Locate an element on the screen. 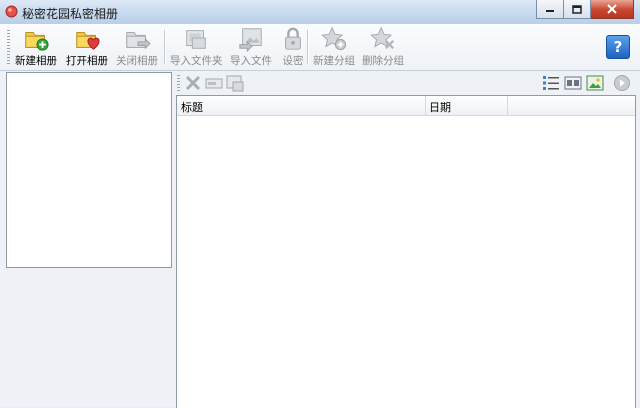 This screenshot has width=640, height=408. close-album-button: 关闭相册 is located at coordinates (137, 47).